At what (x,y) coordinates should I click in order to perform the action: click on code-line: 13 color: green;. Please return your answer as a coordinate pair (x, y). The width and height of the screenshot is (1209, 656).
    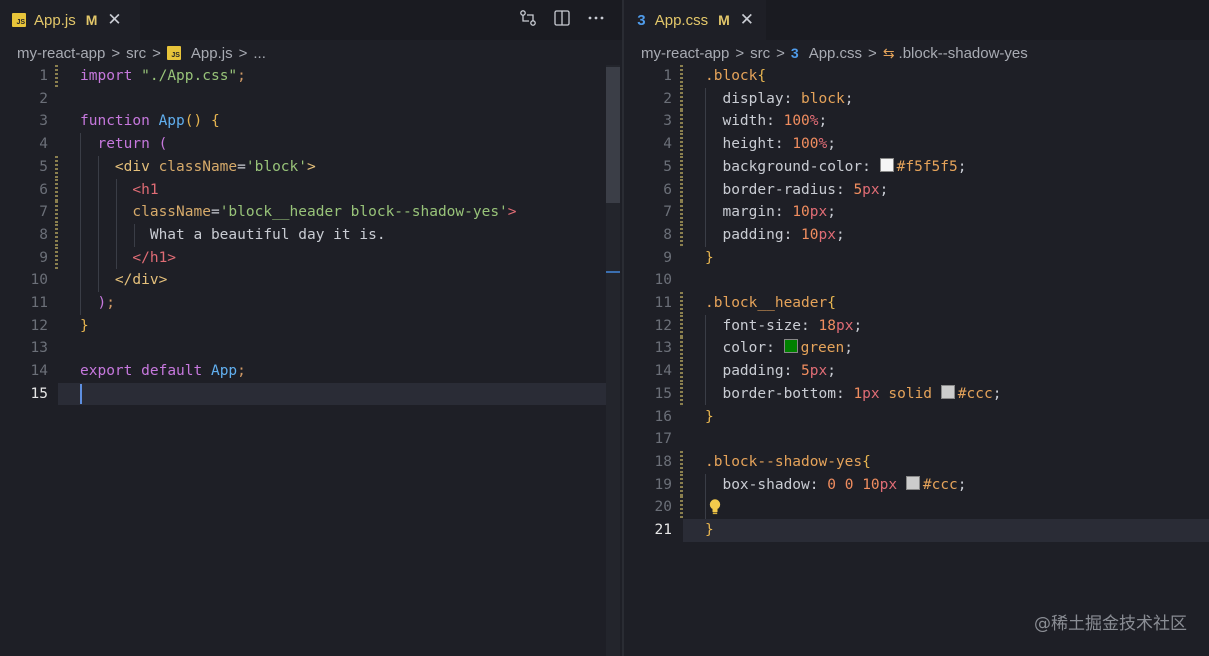
    Looking at the image, I should click on (916, 349).